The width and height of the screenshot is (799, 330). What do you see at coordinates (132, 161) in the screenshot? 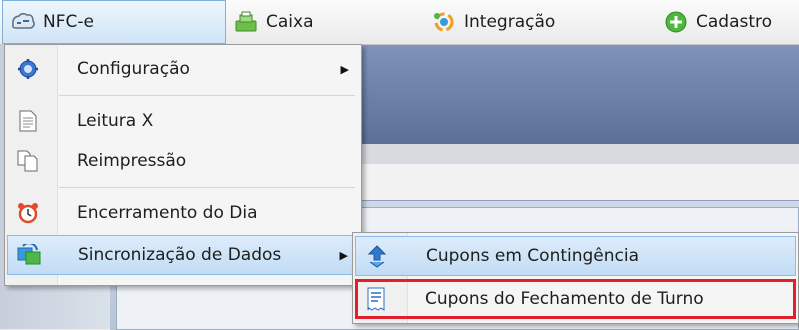
I see `menu-item-label: Reimpressão` at bounding box center [132, 161].